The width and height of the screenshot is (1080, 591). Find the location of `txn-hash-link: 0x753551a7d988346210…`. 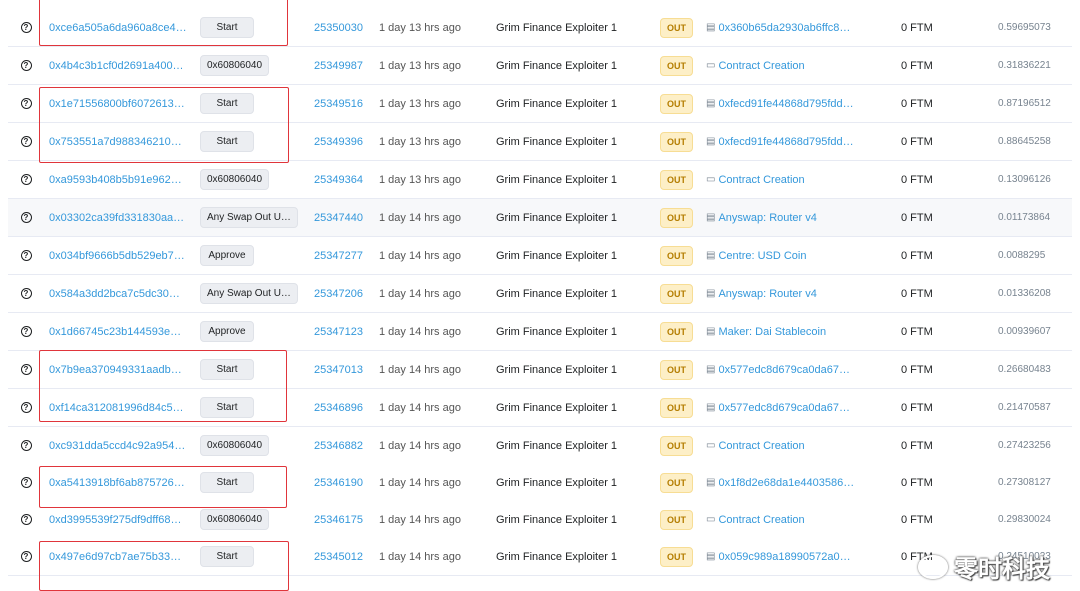

txn-hash-link: 0x753551a7d988346210… is located at coordinates (115, 141).